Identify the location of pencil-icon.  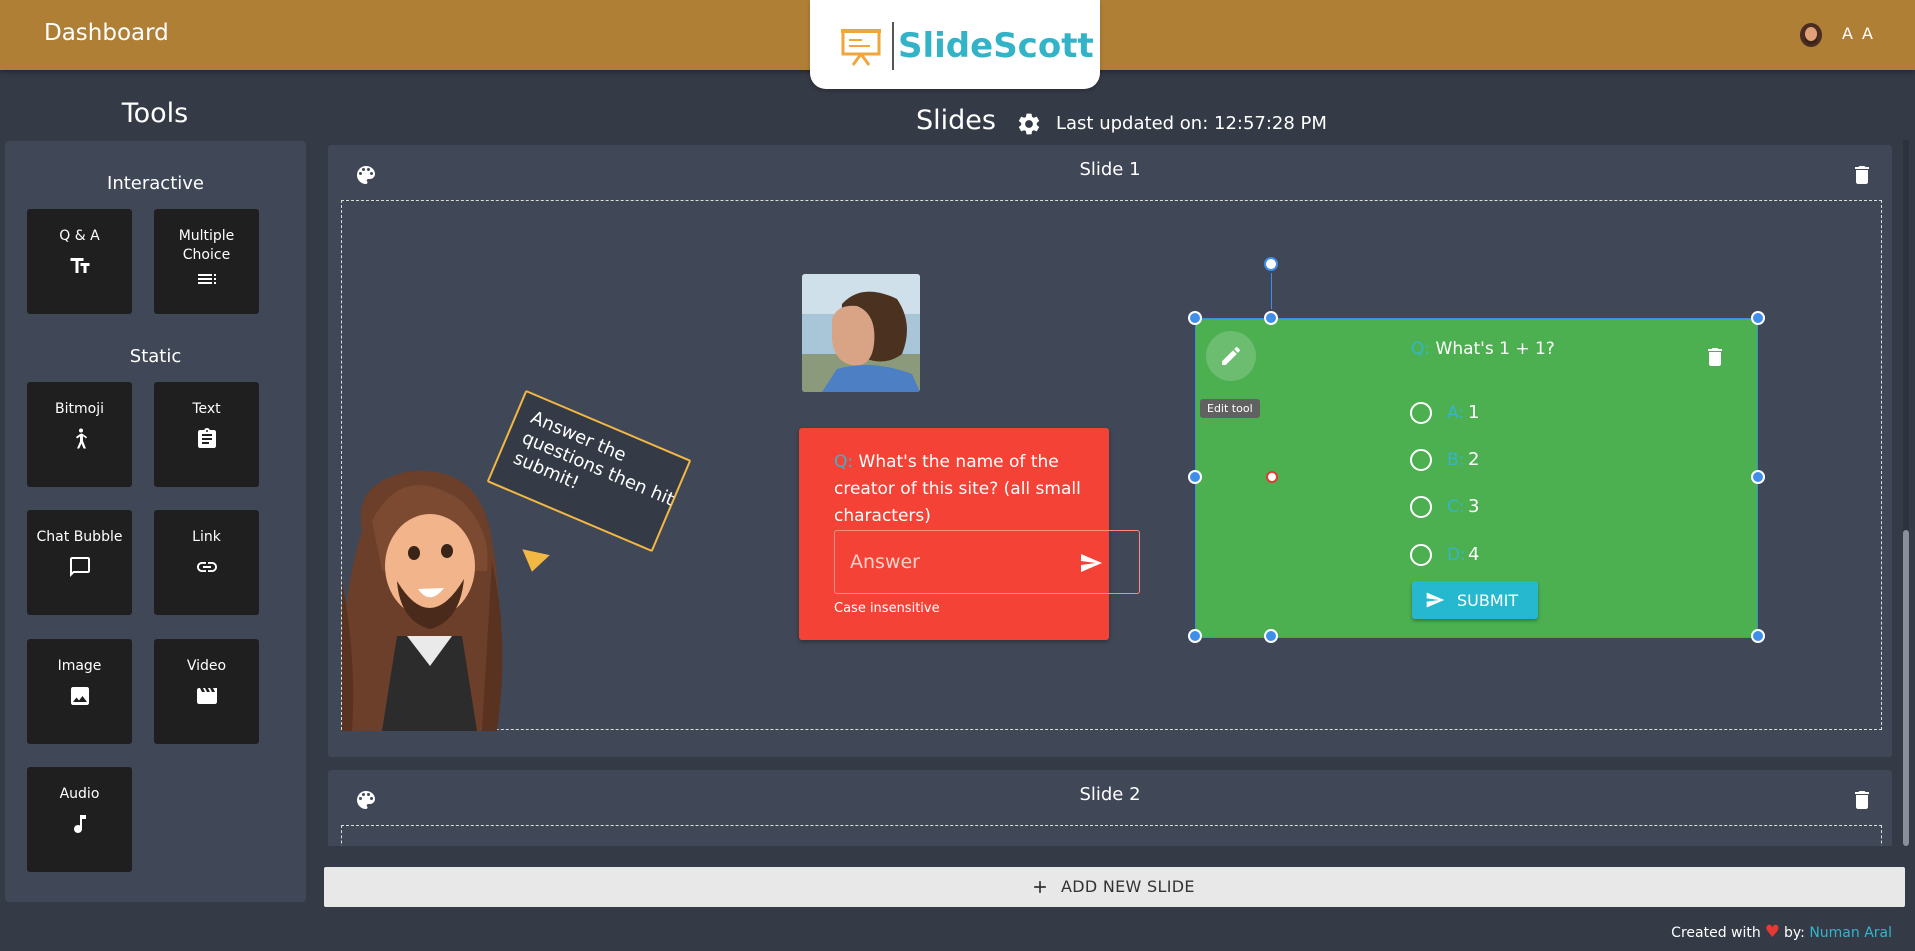
(1231, 355).